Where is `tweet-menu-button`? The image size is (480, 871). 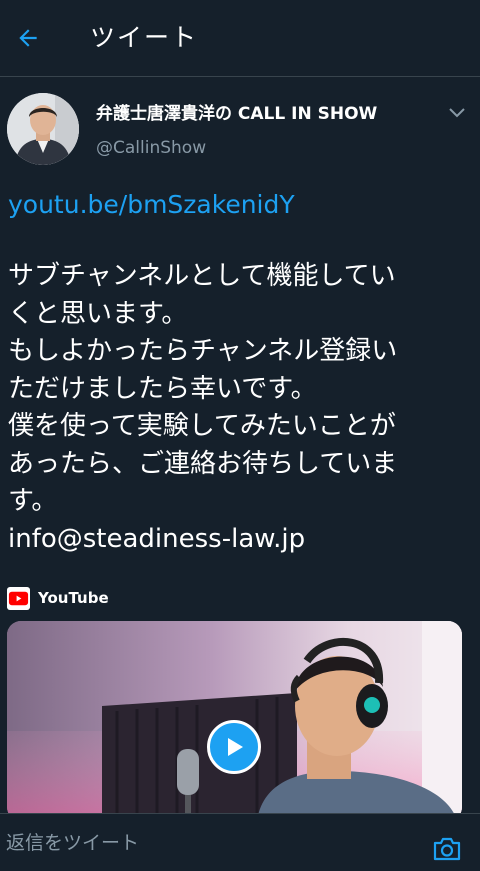 tweet-menu-button is located at coordinates (457, 113).